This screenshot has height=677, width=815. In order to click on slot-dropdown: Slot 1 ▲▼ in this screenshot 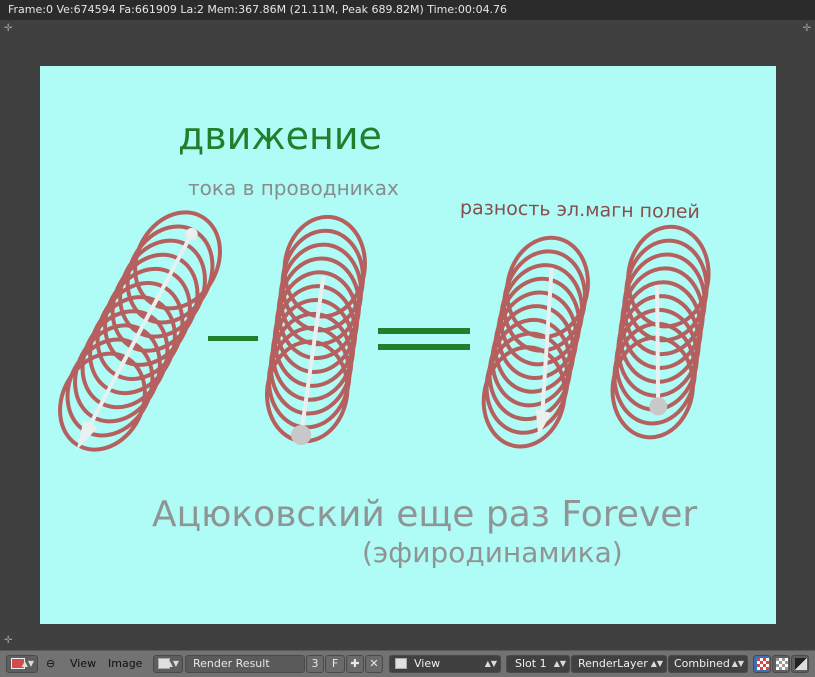, I will do `click(538, 664)`.